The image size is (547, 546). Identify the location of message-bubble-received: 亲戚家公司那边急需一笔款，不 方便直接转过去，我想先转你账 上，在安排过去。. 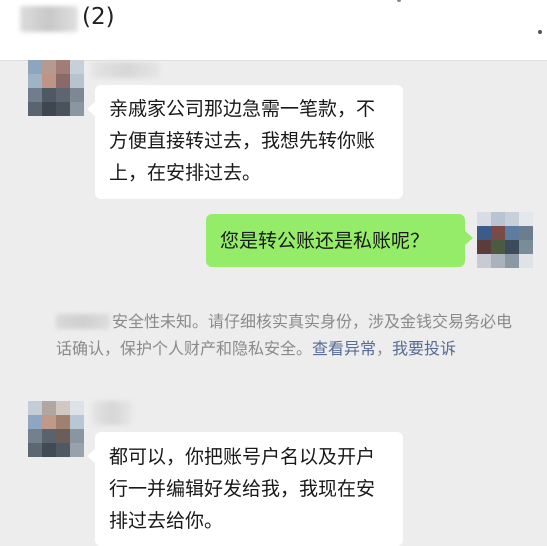
(245, 142).